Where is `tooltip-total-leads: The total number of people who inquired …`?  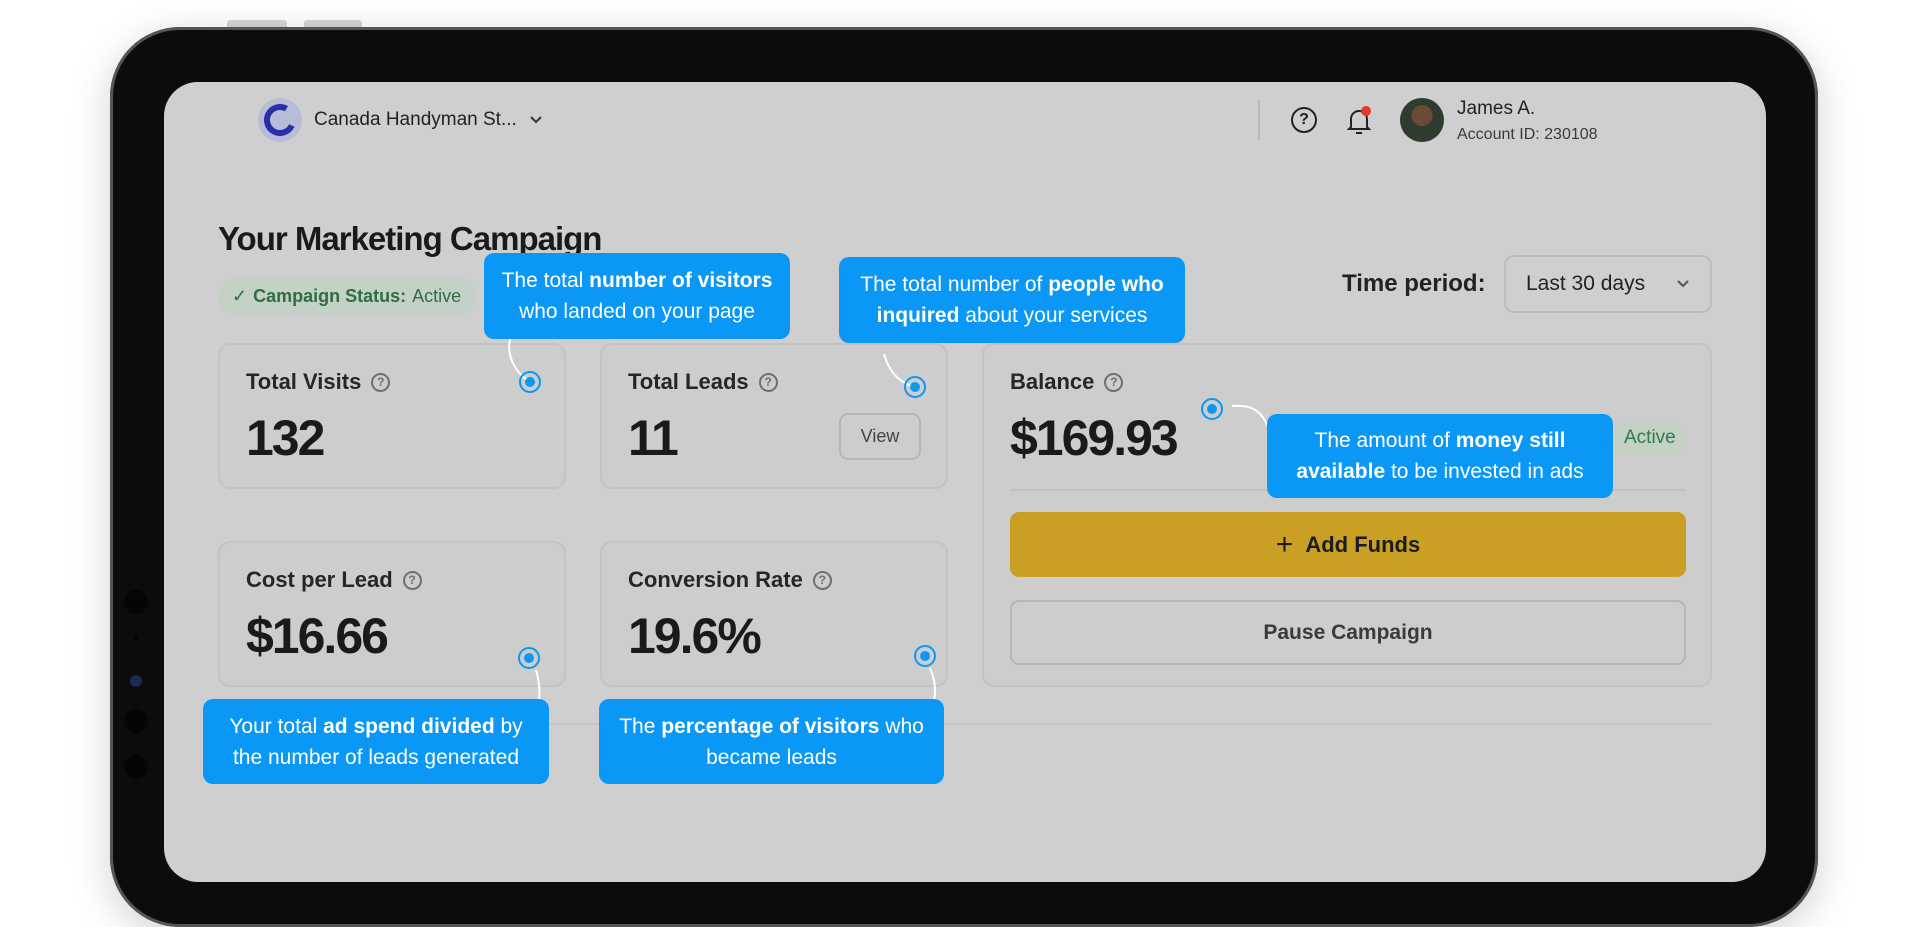 tooltip-total-leads: The total number of people who inquired … is located at coordinates (1012, 300).